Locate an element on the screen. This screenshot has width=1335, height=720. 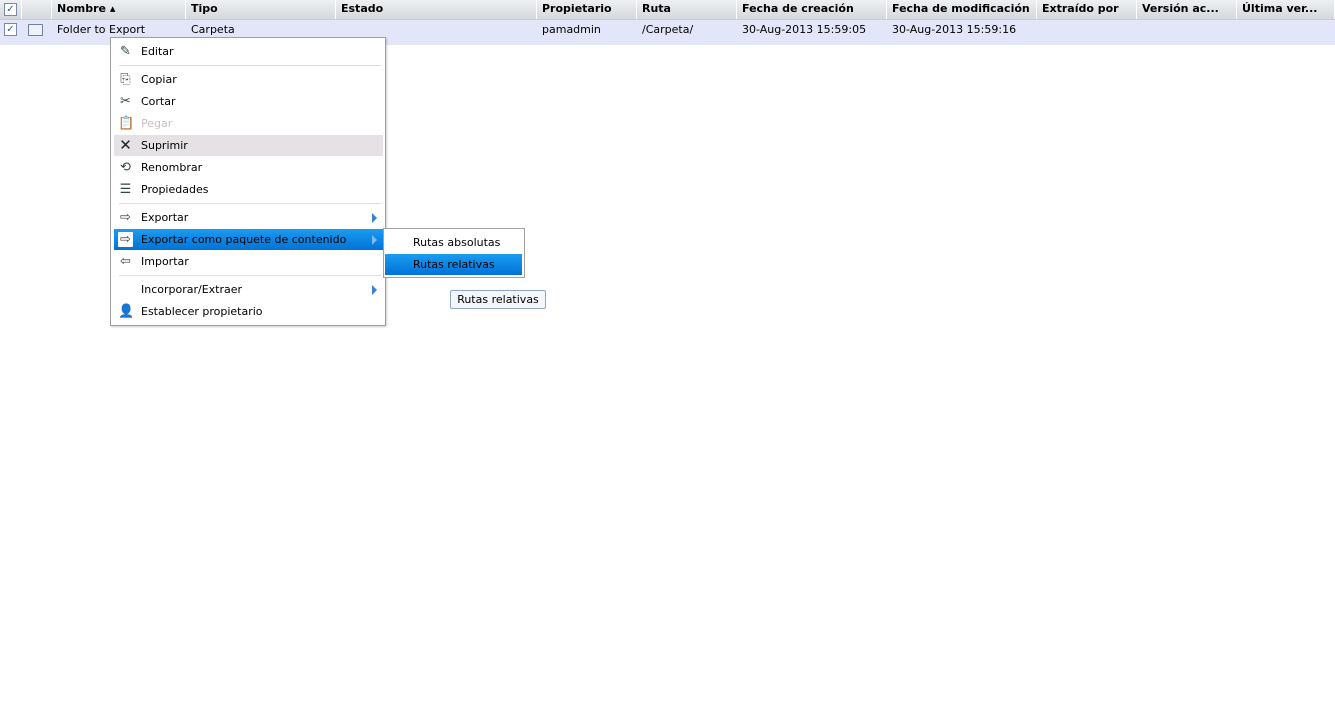
menu-item-exportar: ⇨ Exportar is located at coordinates (248, 217).